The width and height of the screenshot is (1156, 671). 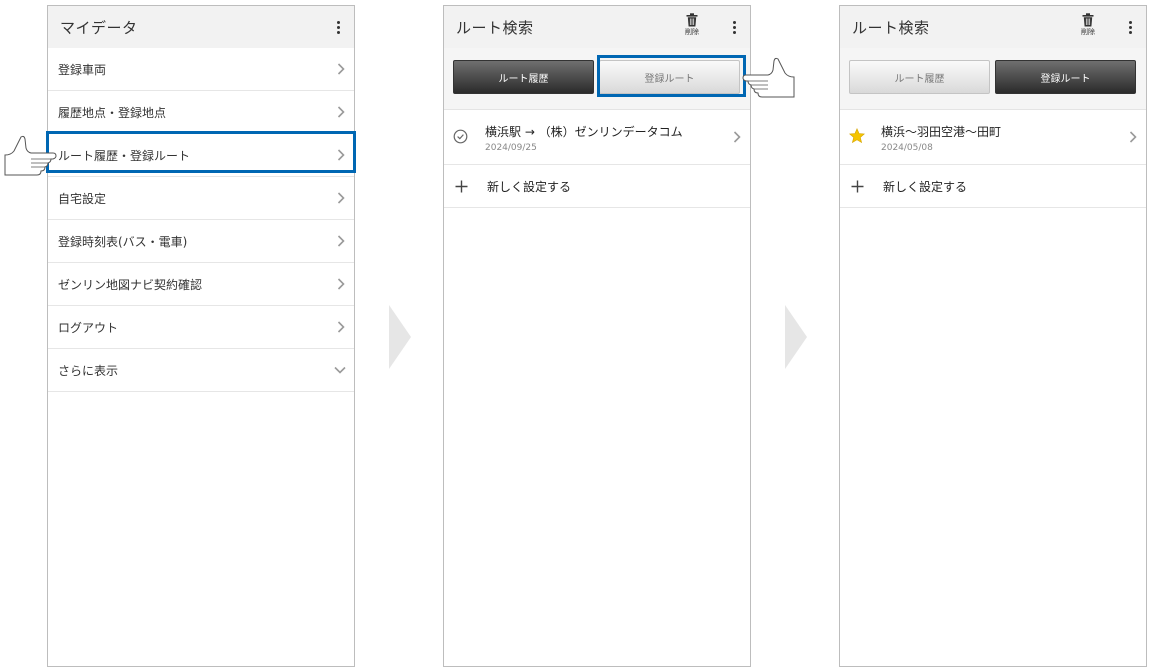 What do you see at coordinates (907, 148) in the screenshot?
I see `route-date: 2024/05/08` at bounding box center [907, 148].